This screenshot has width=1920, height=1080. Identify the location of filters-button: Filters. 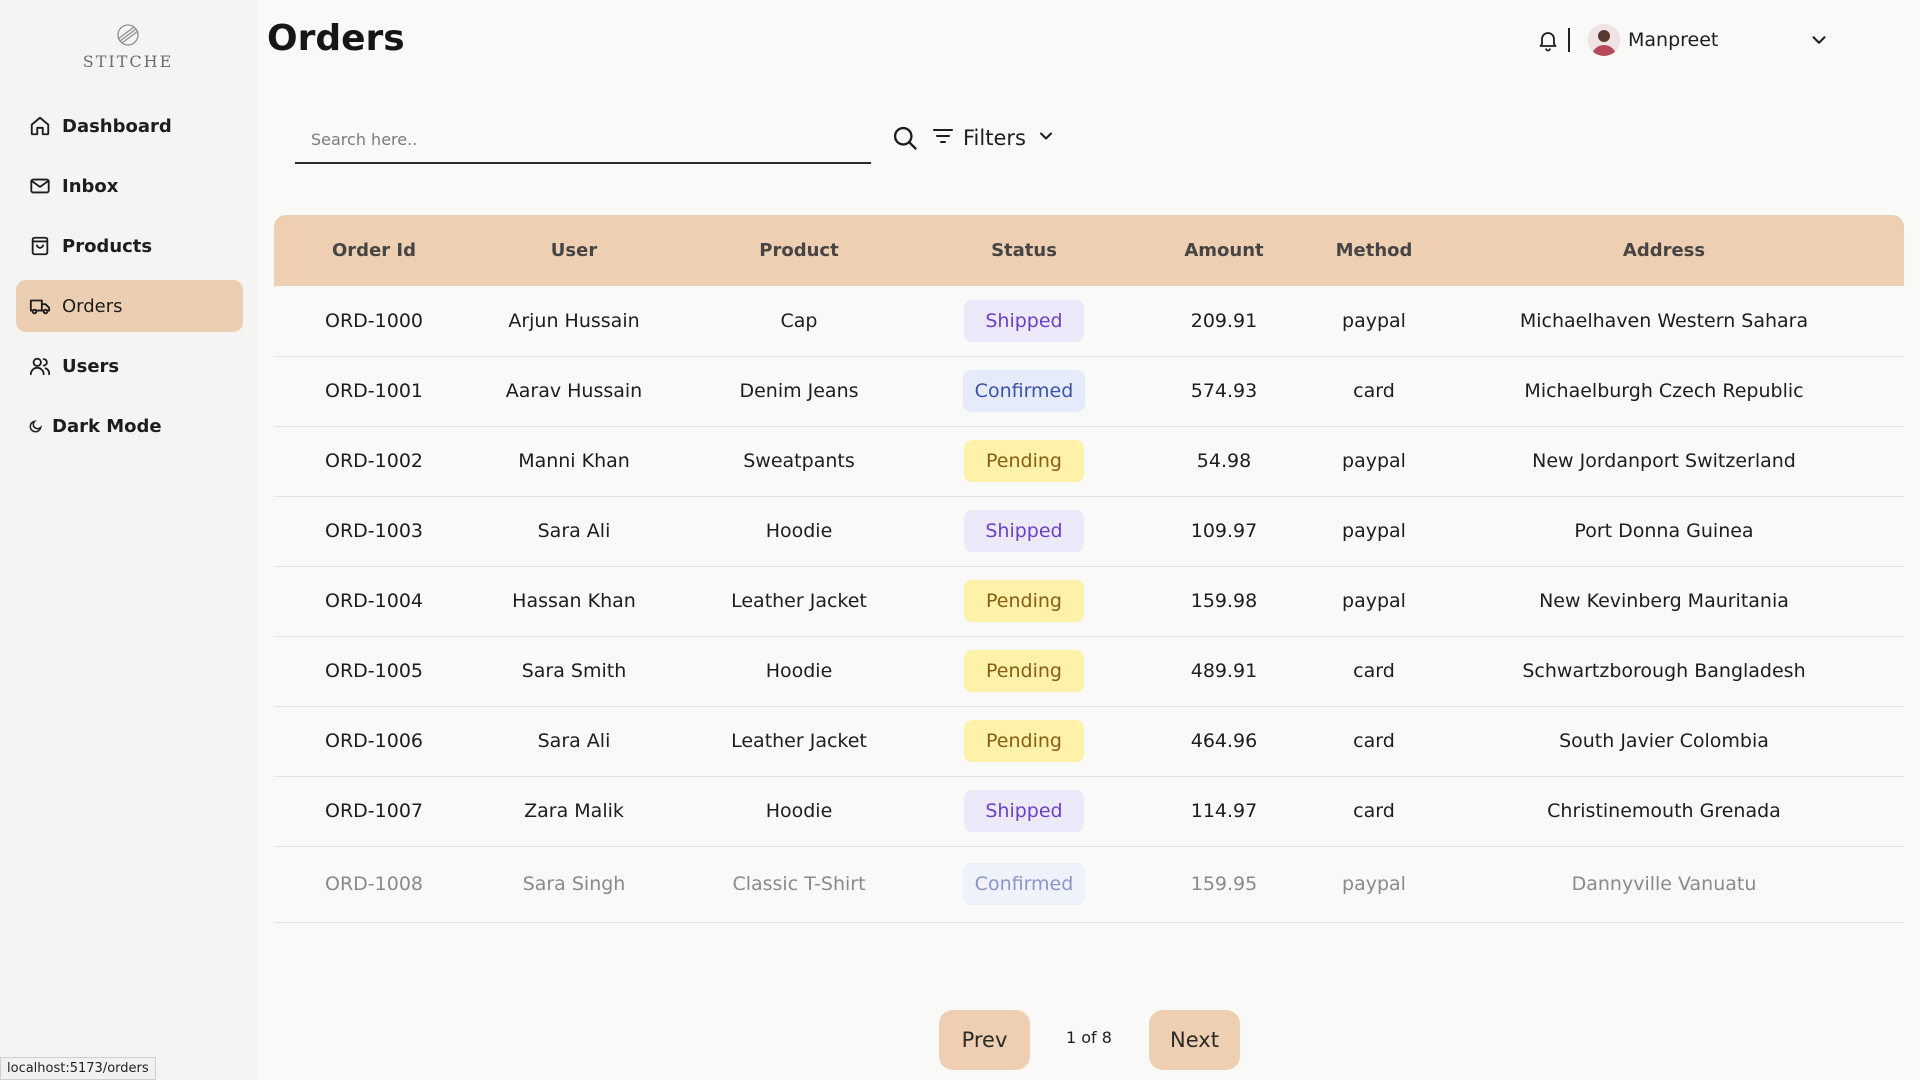
(993, 138).